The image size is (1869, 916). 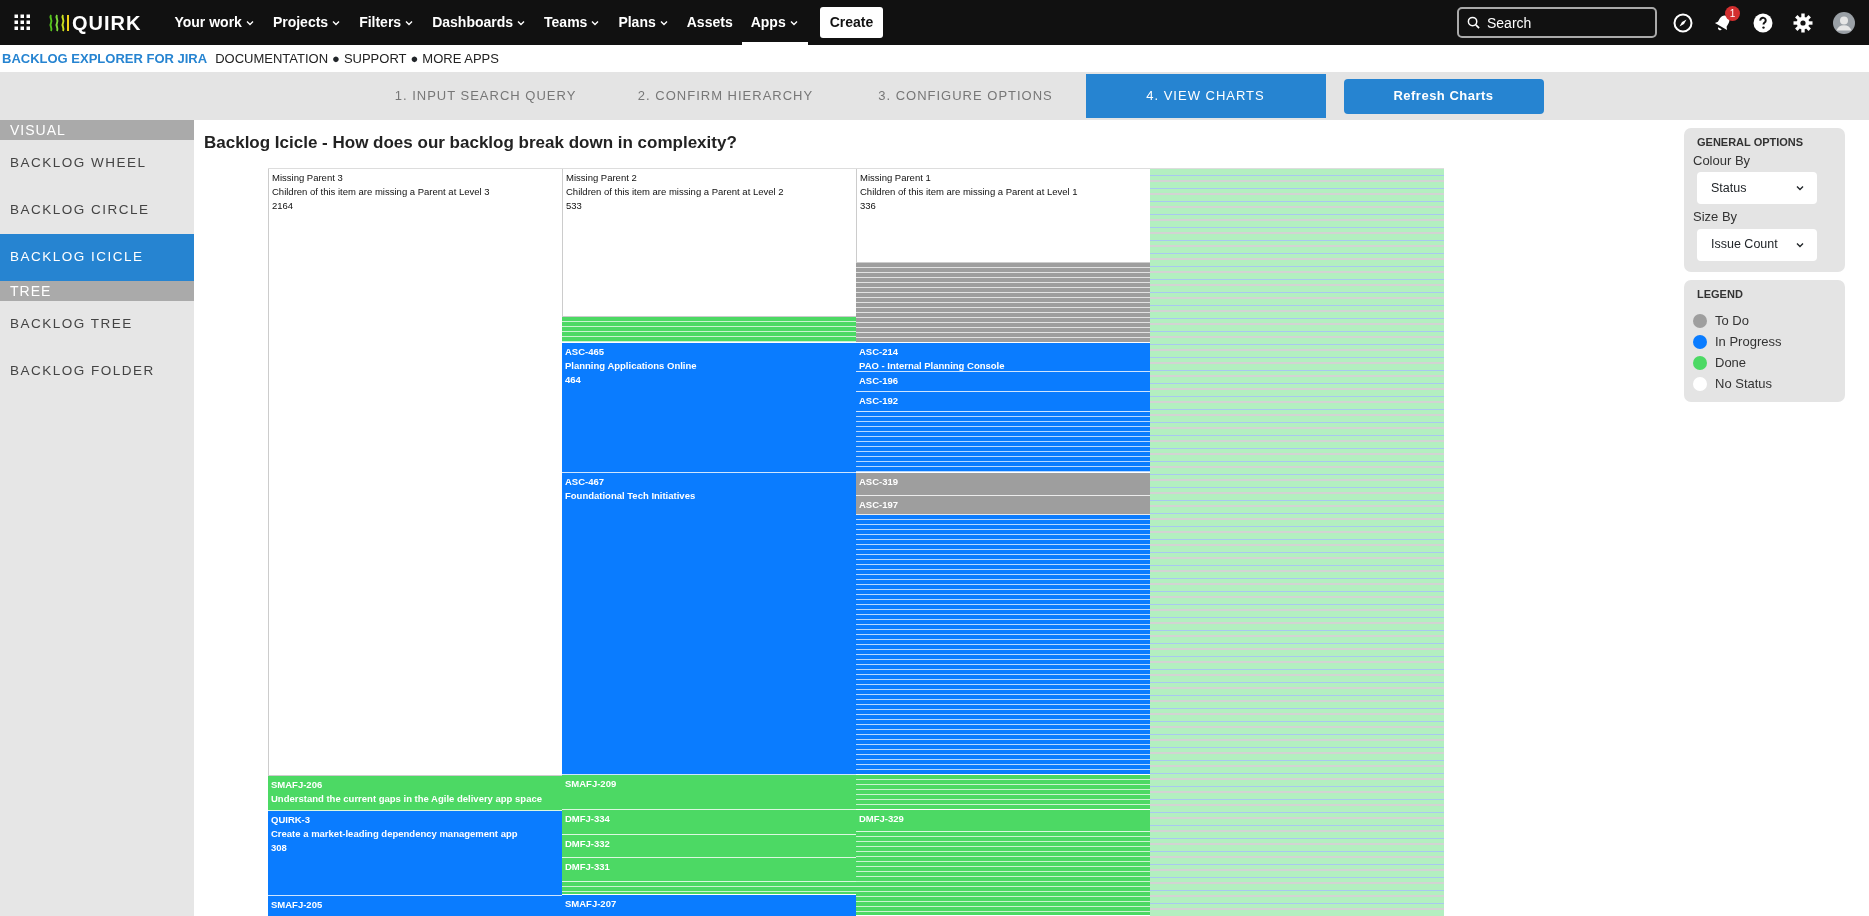 I want to click on logo-icon, so click(x=59, y=22).